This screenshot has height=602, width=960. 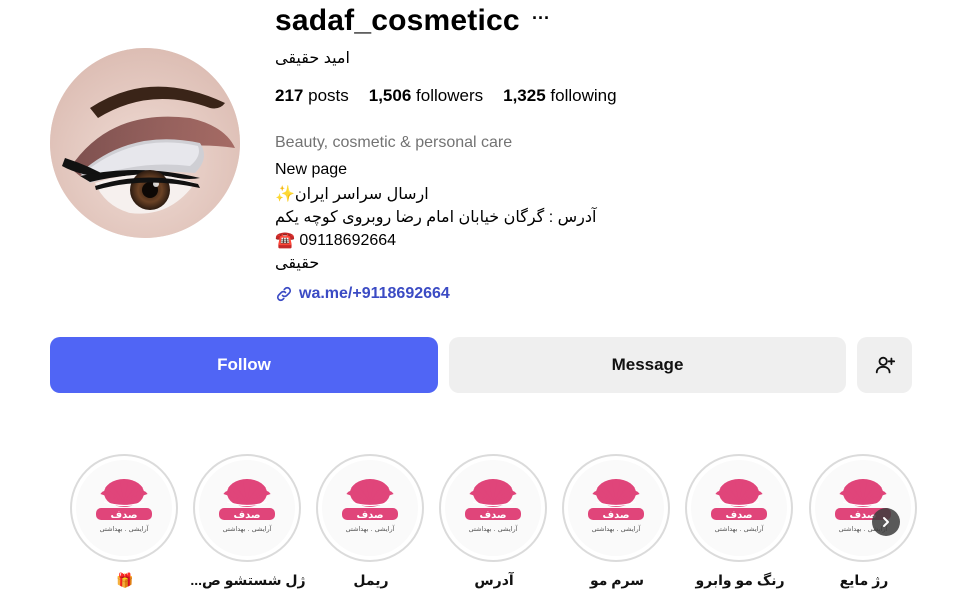 I want to click on bio-line: New page, so click(x=311, y=169).